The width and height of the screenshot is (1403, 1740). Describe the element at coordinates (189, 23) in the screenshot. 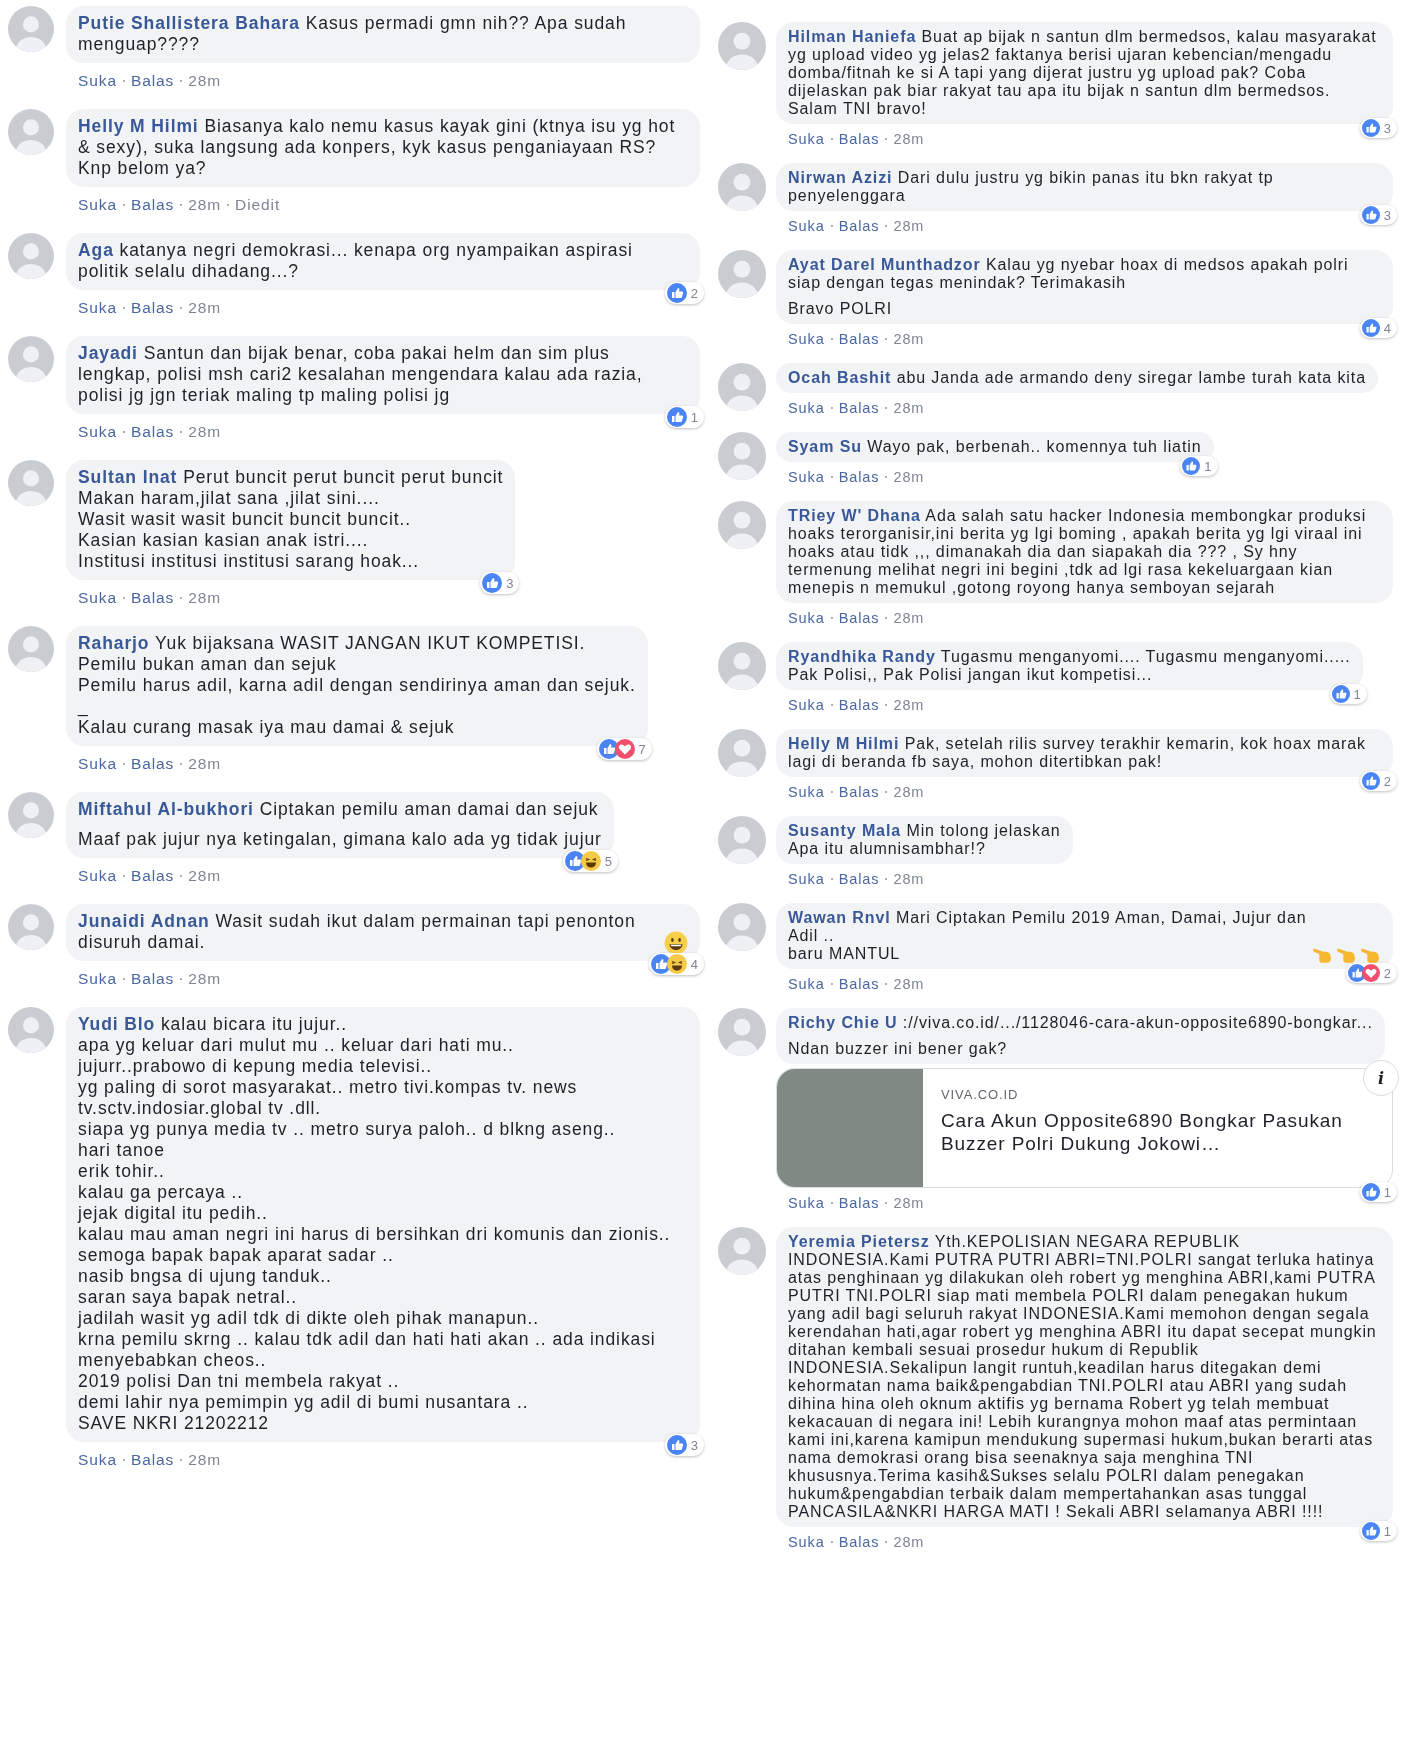

I see `author-link: Putie Shallistera Bahara` at that location.